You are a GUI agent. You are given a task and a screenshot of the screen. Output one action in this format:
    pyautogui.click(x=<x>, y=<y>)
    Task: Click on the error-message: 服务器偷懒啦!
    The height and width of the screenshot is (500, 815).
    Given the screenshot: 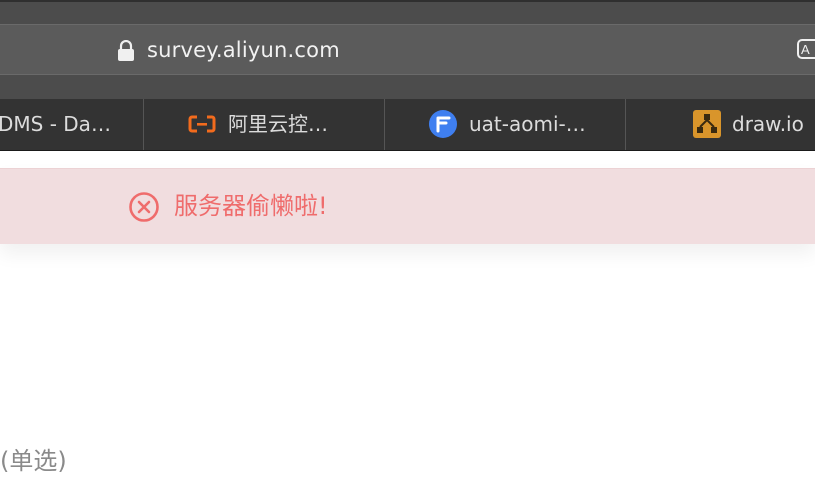 What is the action you would take?
    pyautogui.click(x=251, y=206)
    